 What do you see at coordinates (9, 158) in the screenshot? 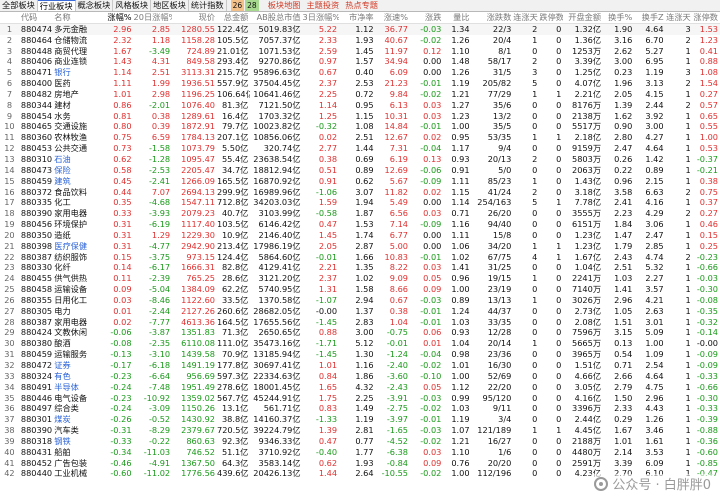
I see `cell-idx: 13` at bounding box center [9, 158].